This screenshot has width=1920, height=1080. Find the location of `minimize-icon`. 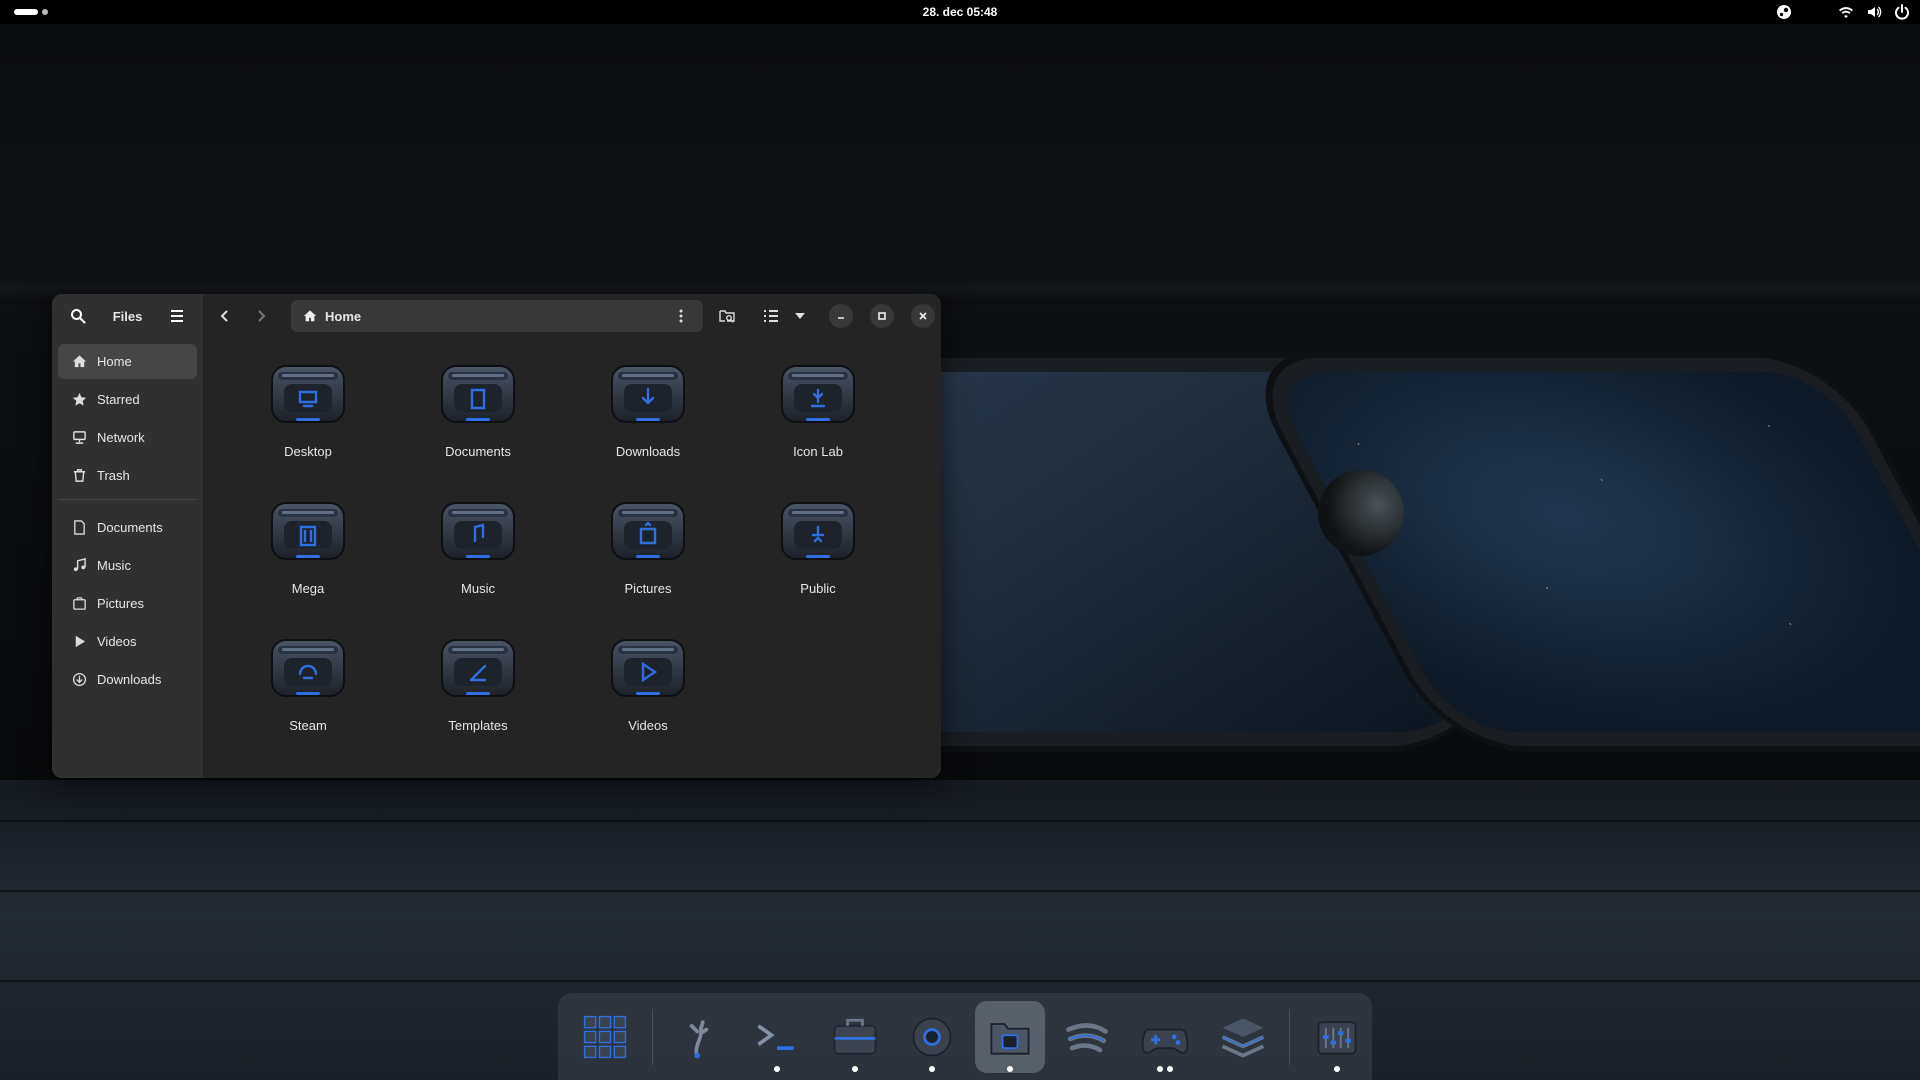

minimize-icon is located at coordinates (841, 318).